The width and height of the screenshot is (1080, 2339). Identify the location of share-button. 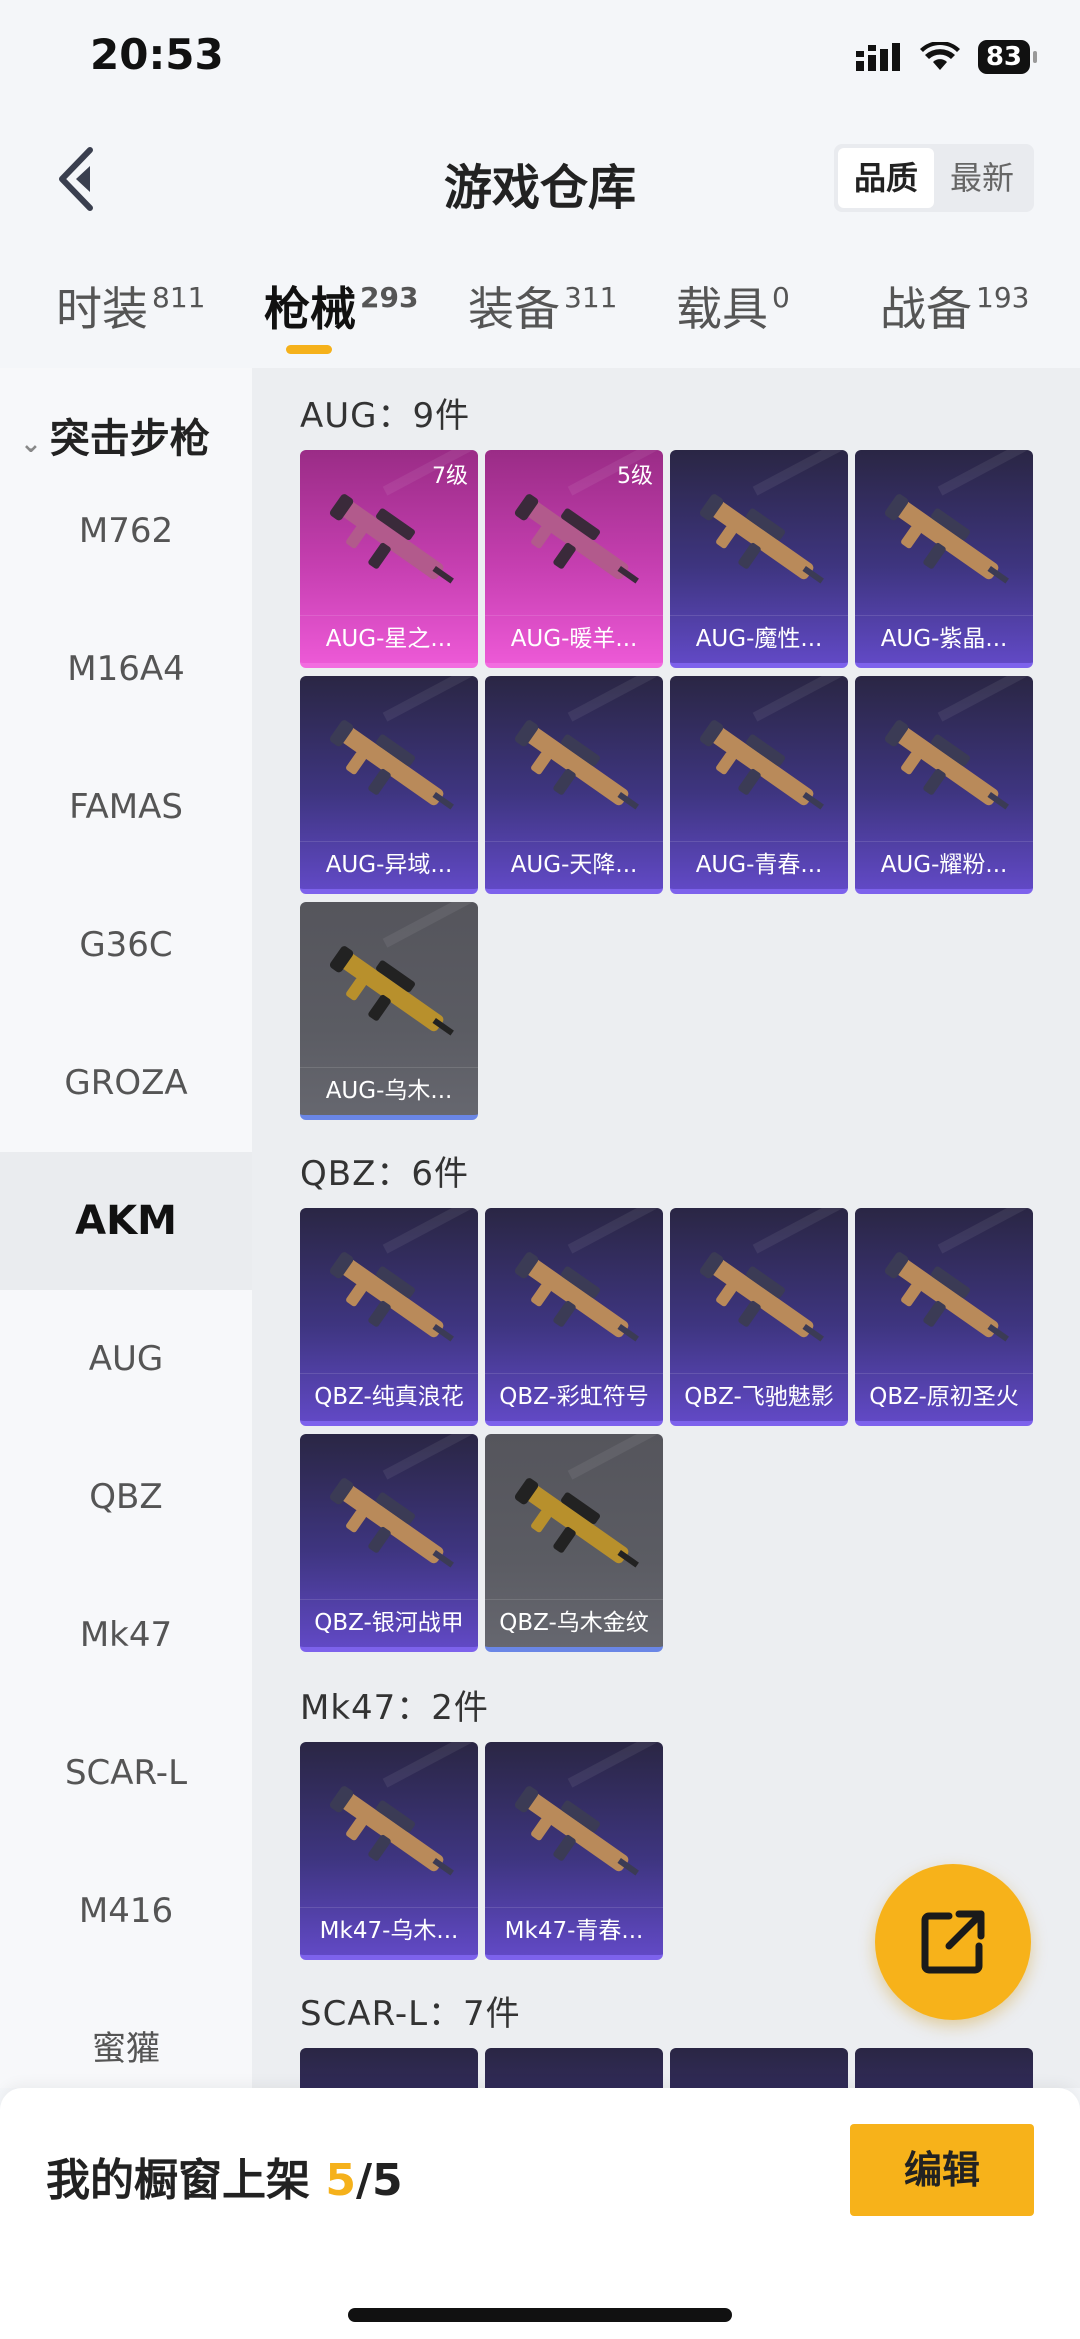
(953, 1942).